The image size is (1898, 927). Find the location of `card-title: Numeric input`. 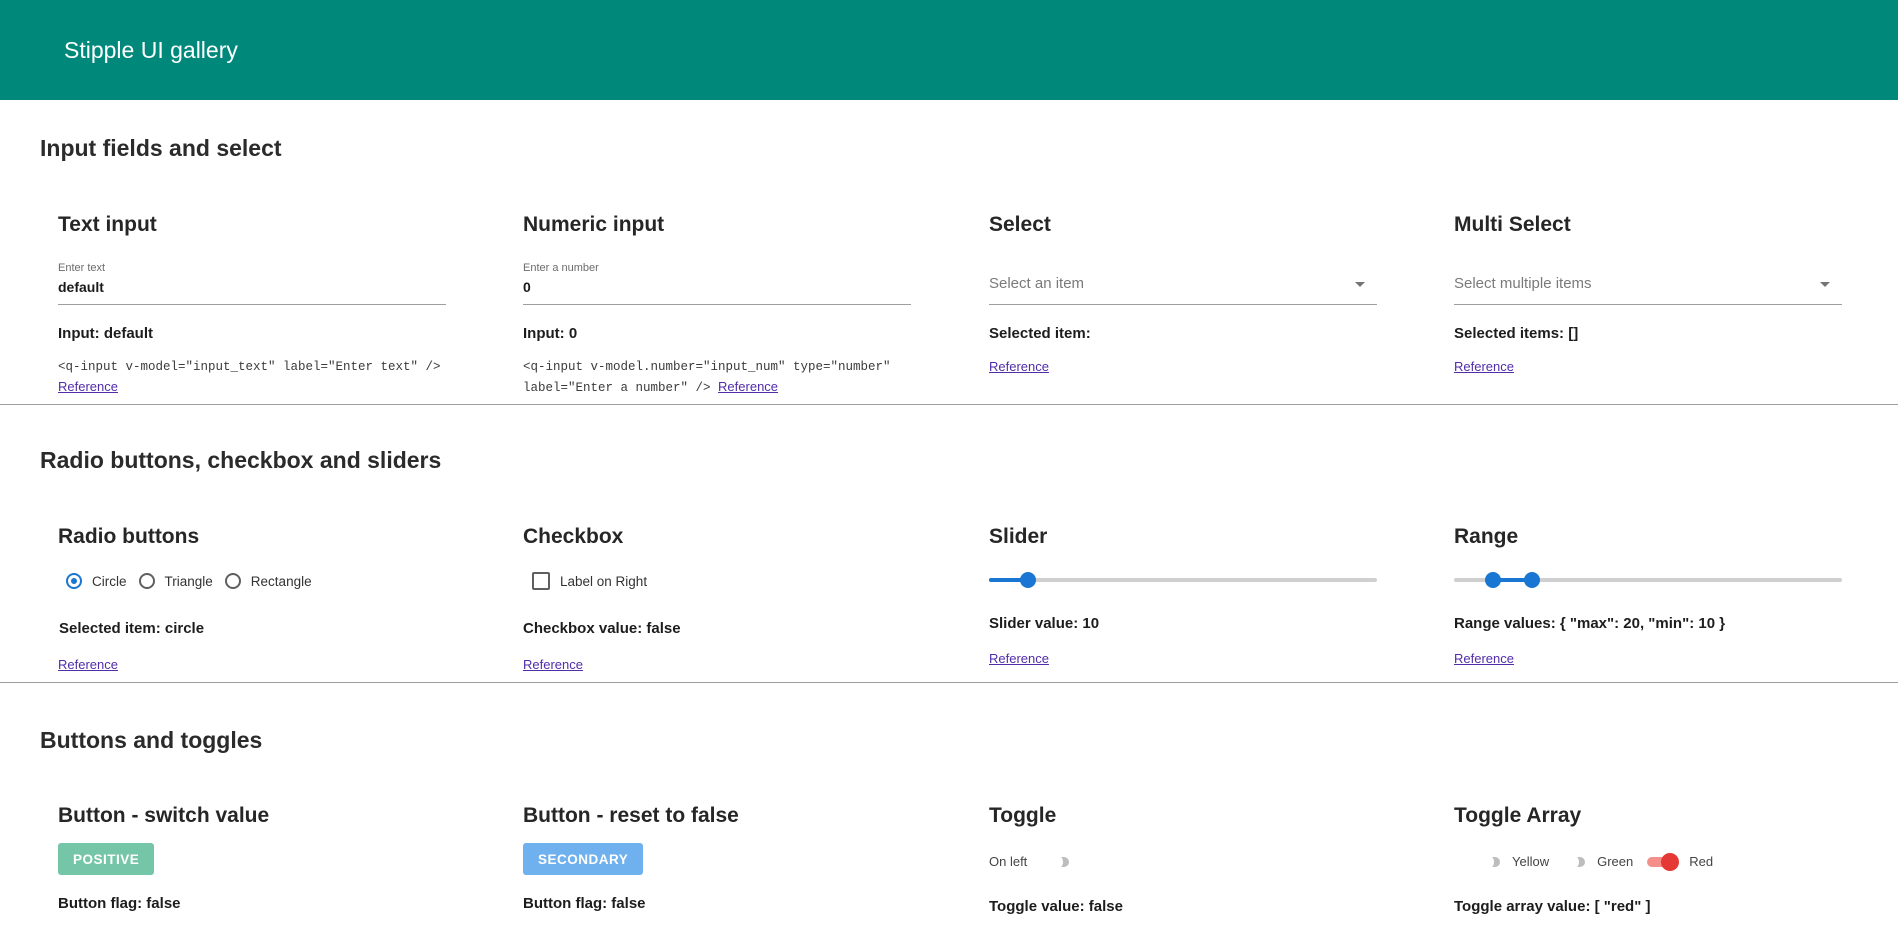

card-title: Numeric input is located at coordinates (594, 224).